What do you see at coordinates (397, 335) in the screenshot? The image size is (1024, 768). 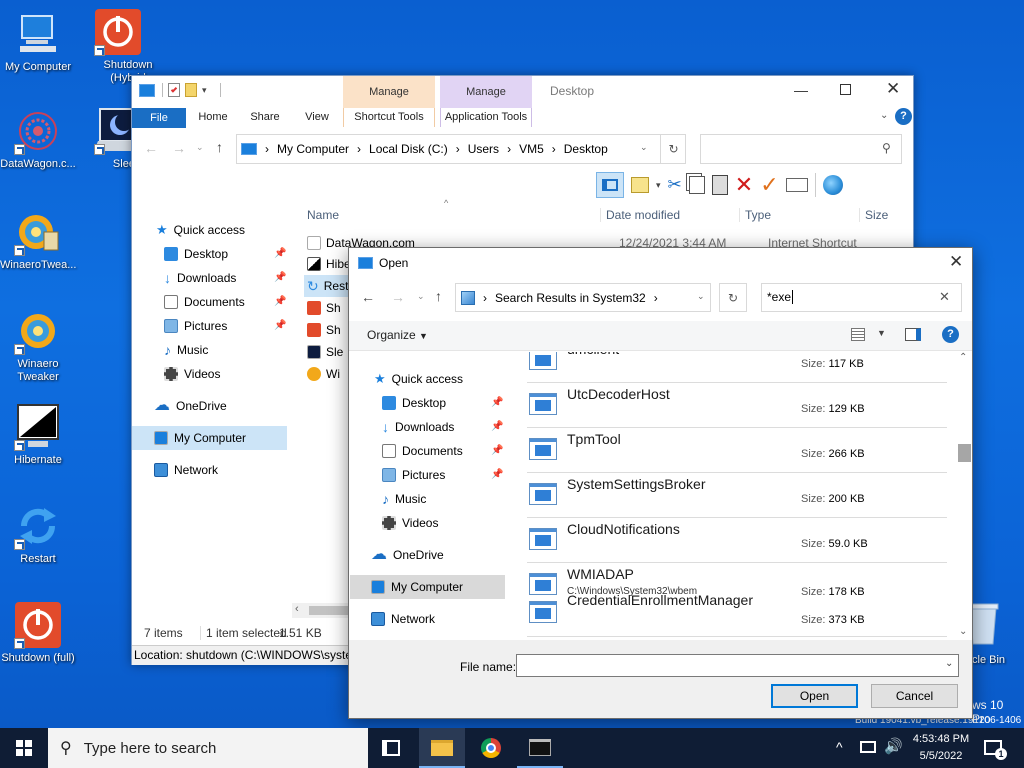 I see `organize-button: Organize ▼` at bounding box center [397, 335].